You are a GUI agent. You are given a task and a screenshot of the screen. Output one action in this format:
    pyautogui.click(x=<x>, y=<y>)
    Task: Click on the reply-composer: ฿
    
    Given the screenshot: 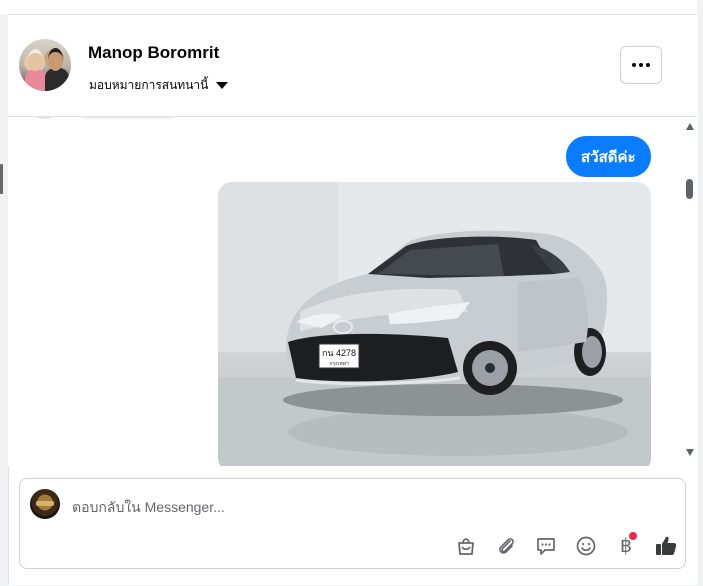 What is the action you would take?
    pyautogui.click(x=352, y=523)
    